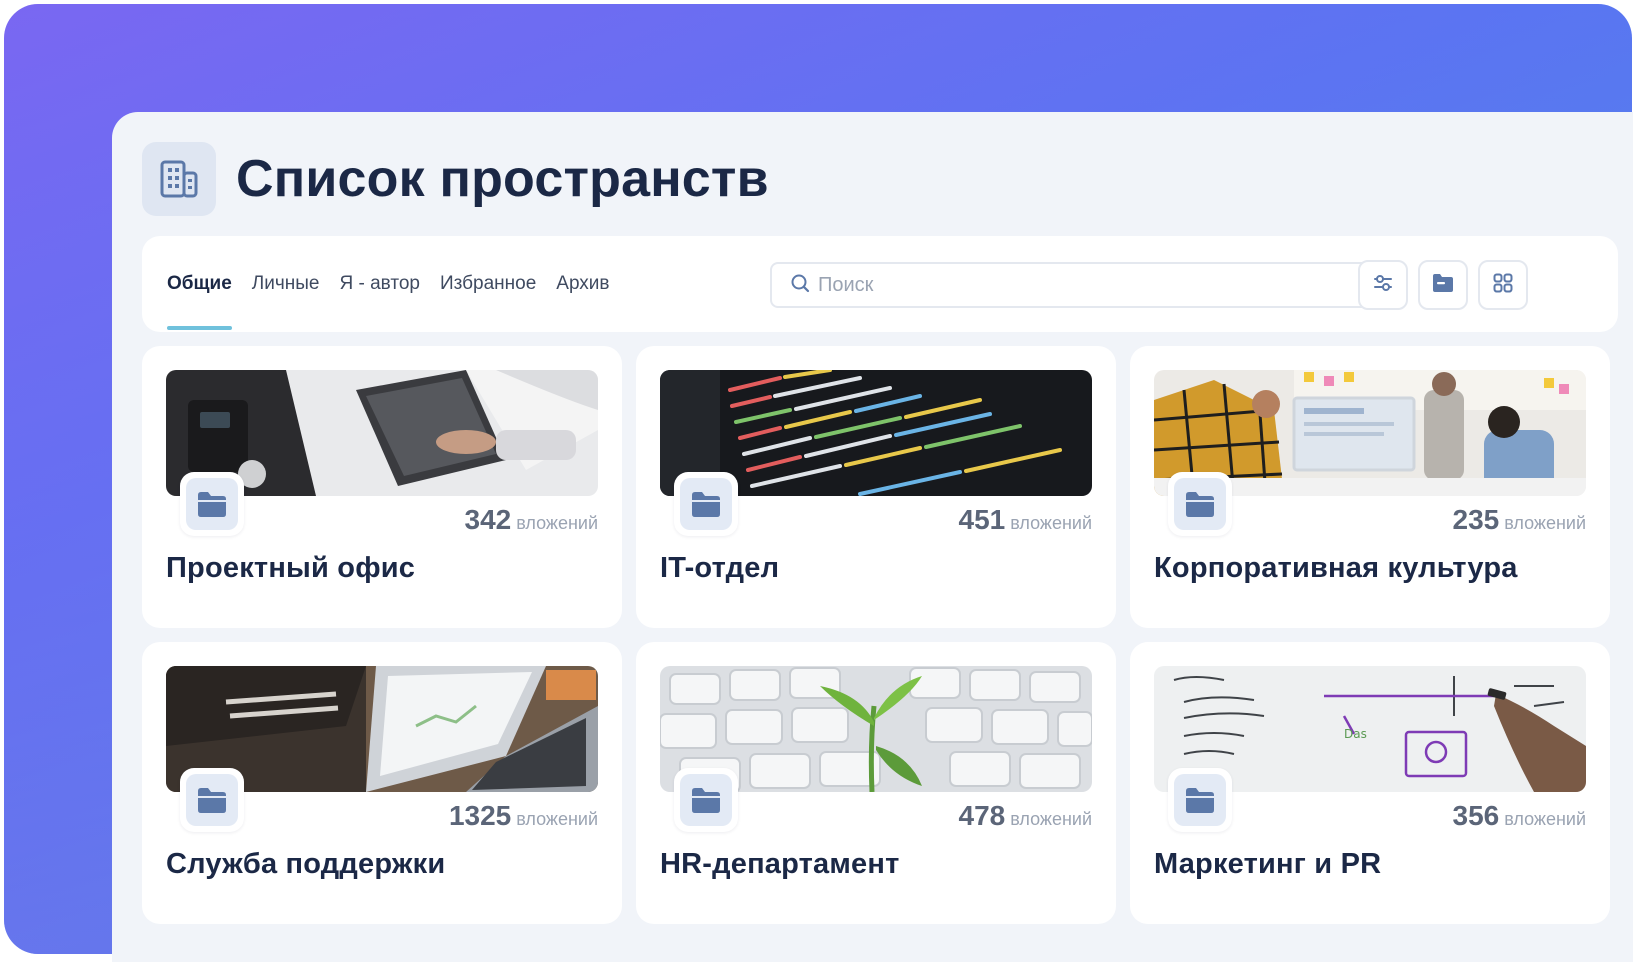  I want to click on grid-view-icon, so click(1503, 285).